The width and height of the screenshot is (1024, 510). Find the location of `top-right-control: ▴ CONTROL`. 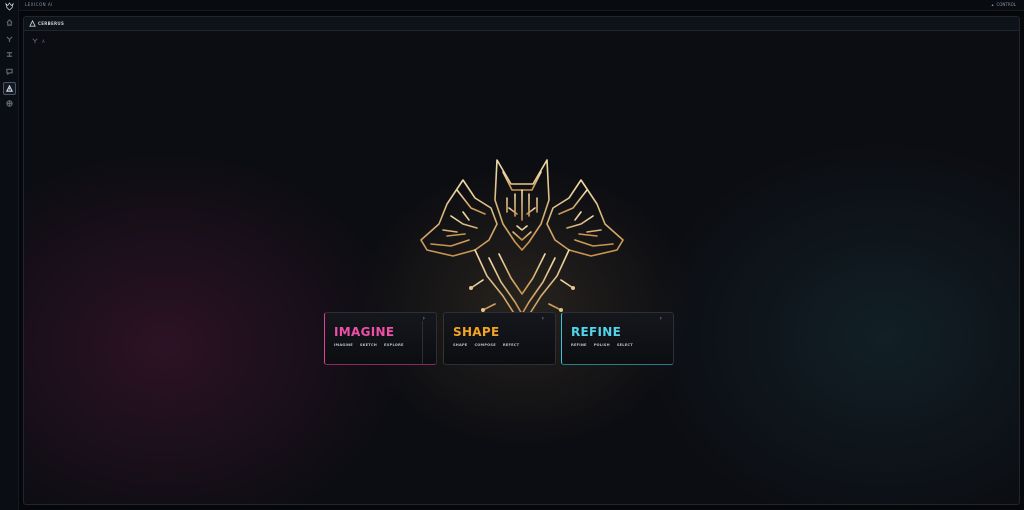

top-right-control: ▴ CONTROL is located at coordinates (1003, 4).